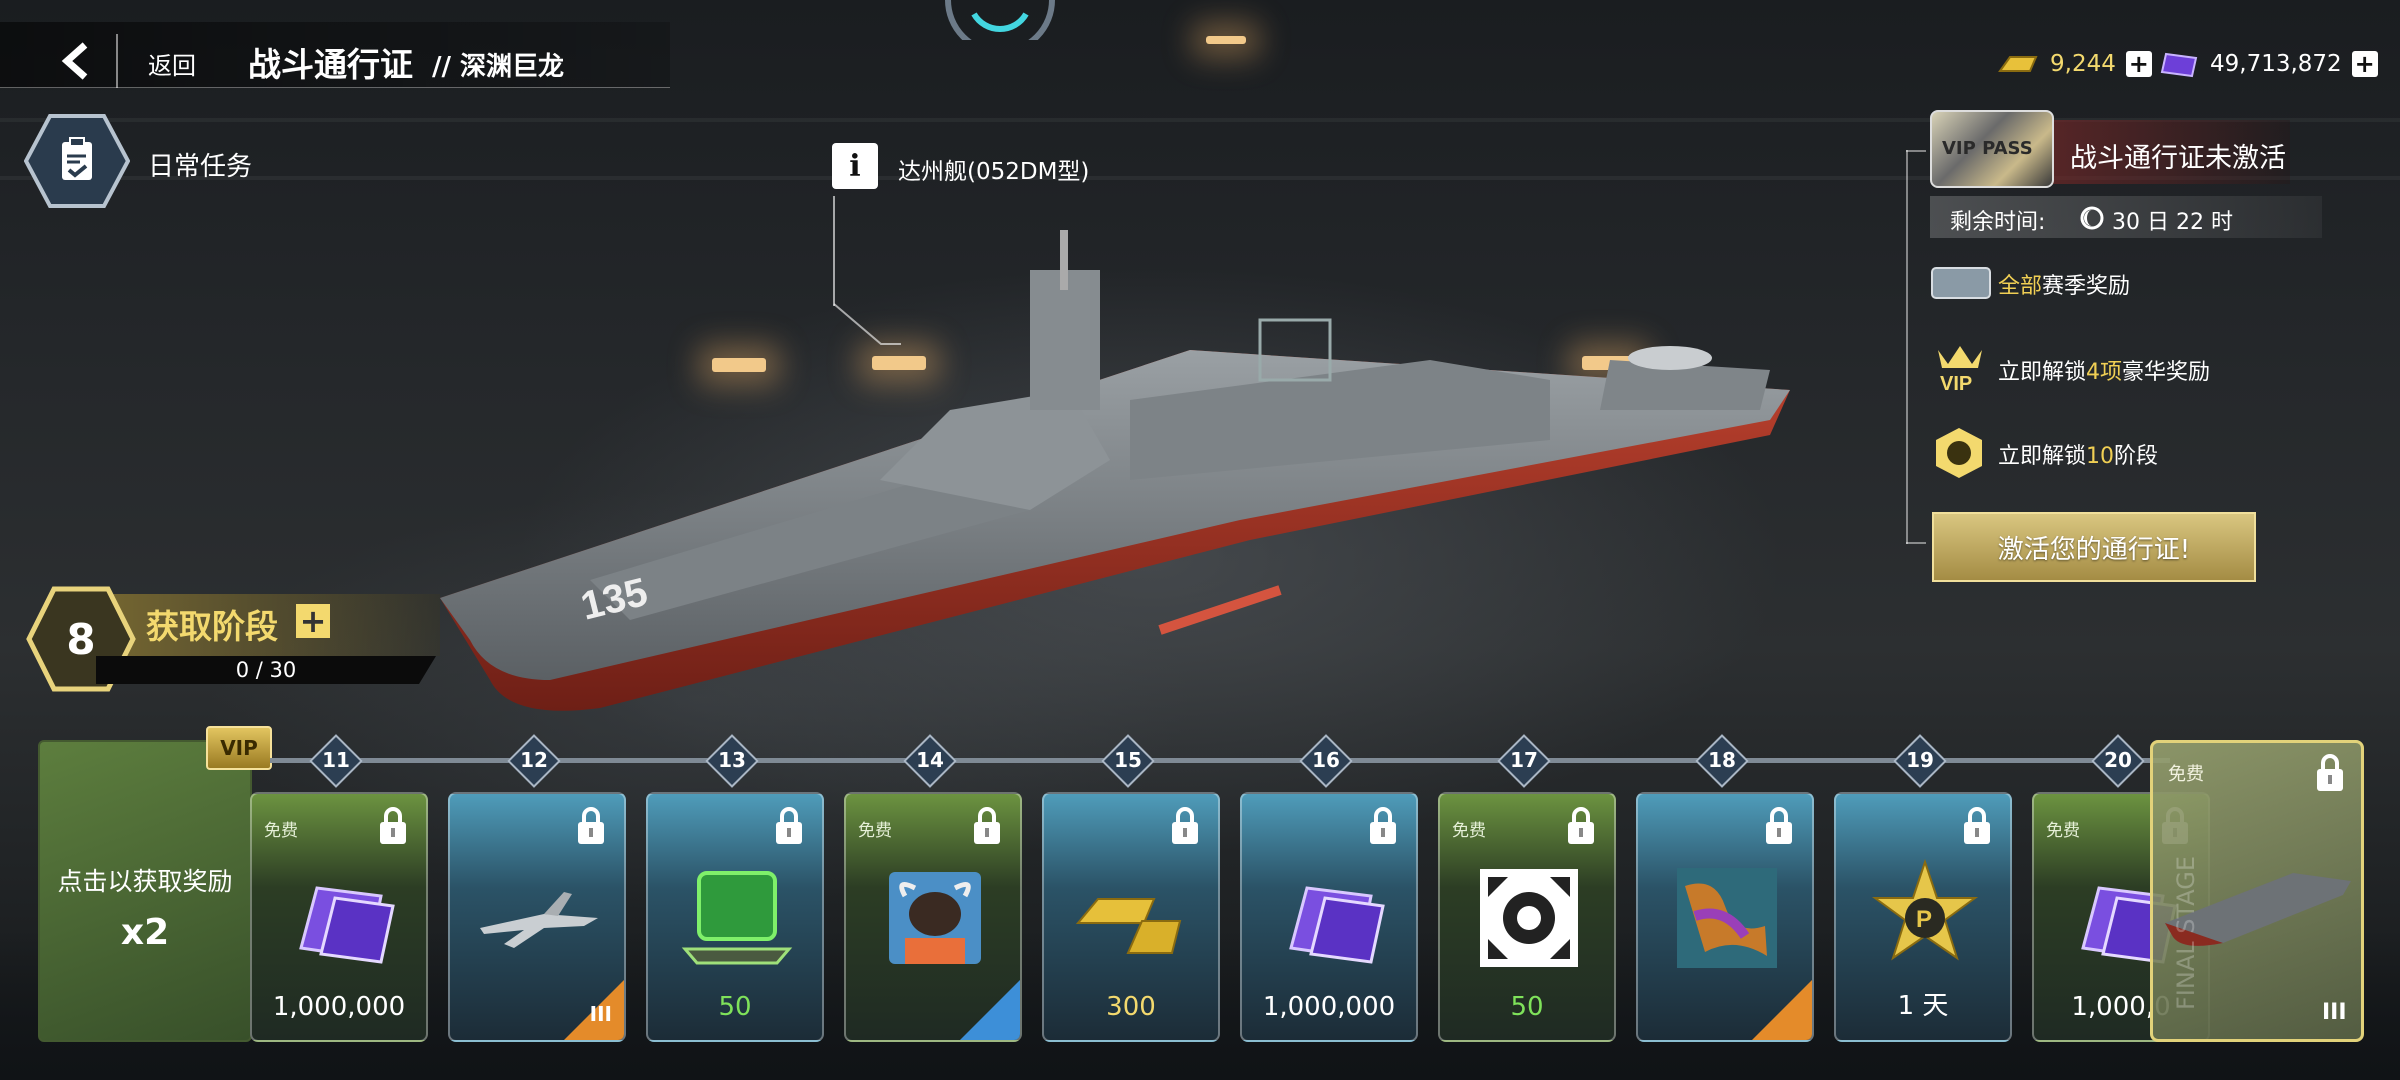 This screenshot has width=2400, height=1080. I want to click on feature-unlock-stages: 立即解锁10阶段, so click(2078, 456).